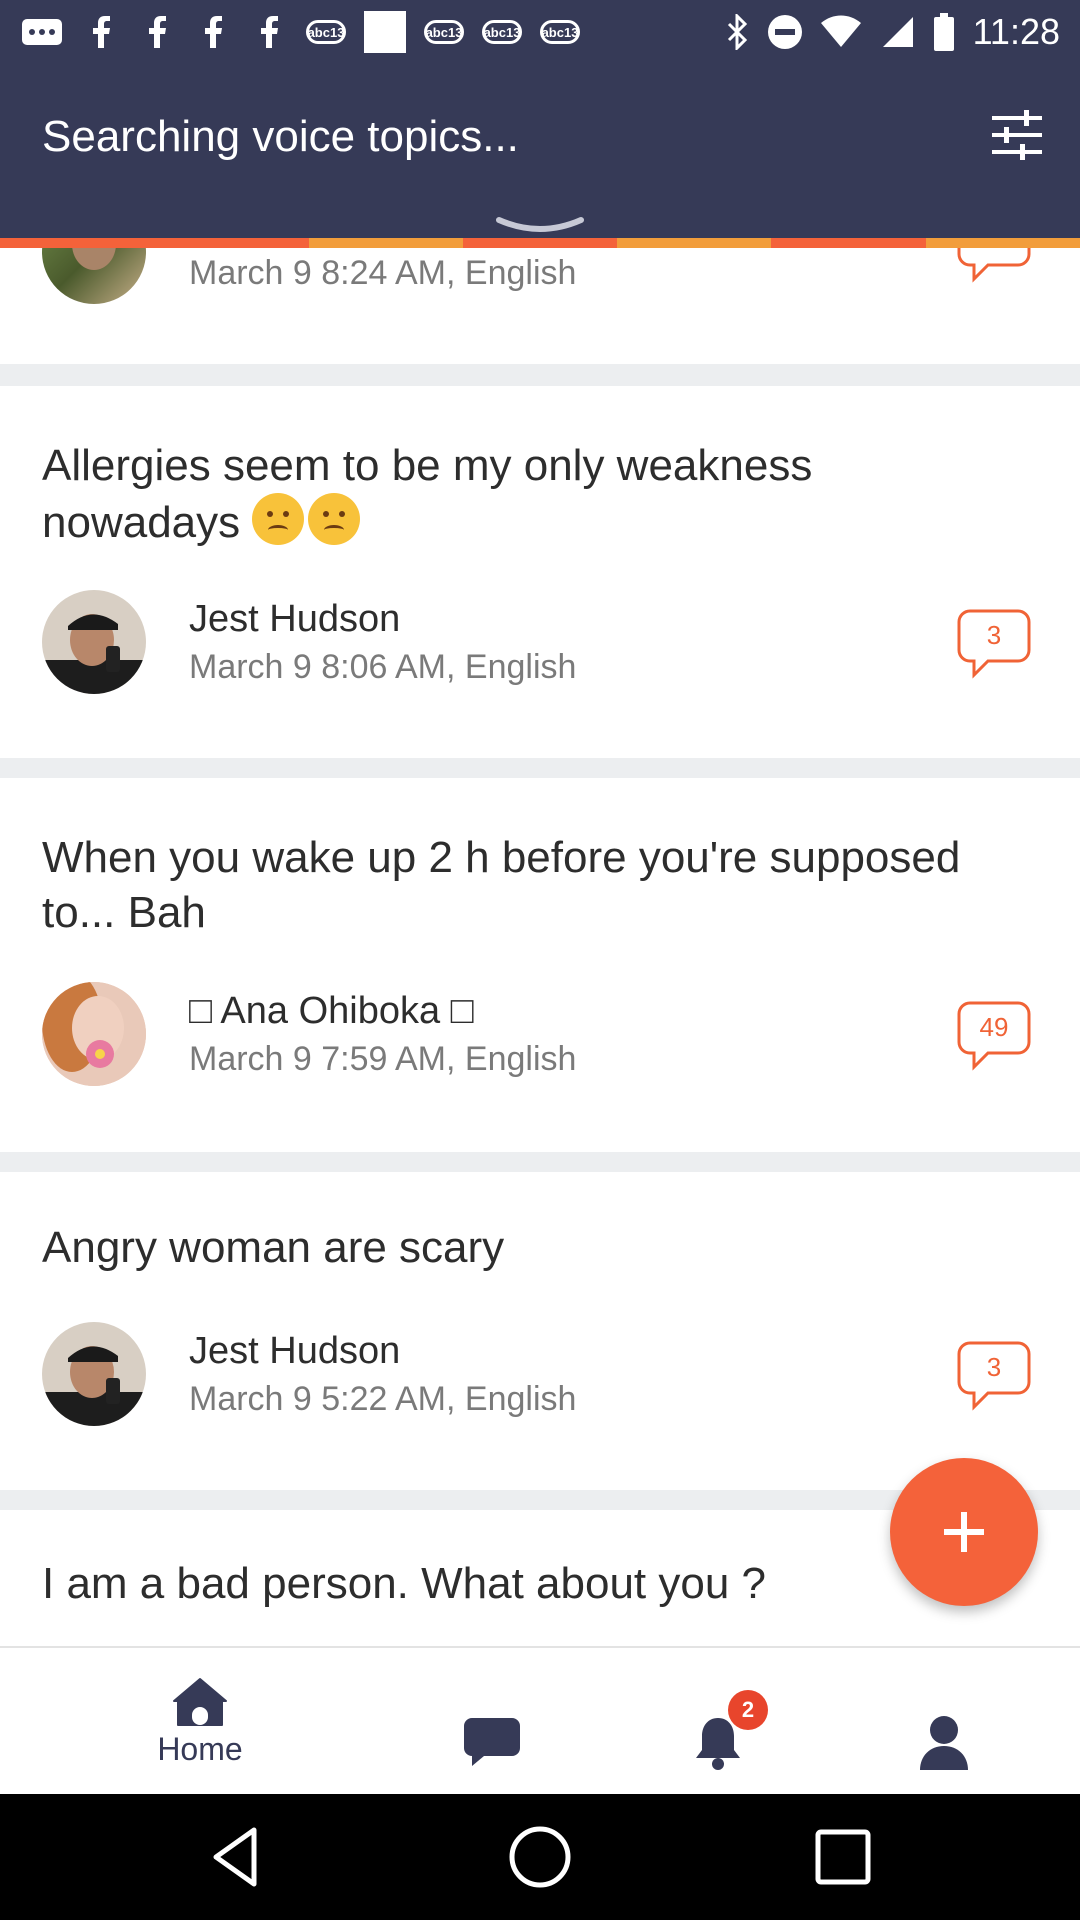  Describe the element at coordinates (718, 1722) in the screenshot. I see `nav-notifications: 2` at that location.